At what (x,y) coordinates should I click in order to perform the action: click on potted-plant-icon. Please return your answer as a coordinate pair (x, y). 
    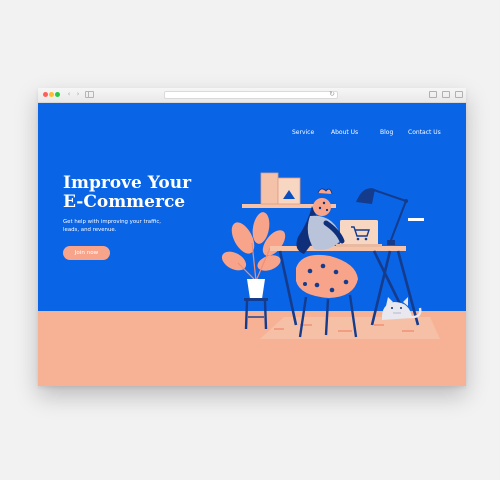
    Looking at the image, I should click on (253, 271).